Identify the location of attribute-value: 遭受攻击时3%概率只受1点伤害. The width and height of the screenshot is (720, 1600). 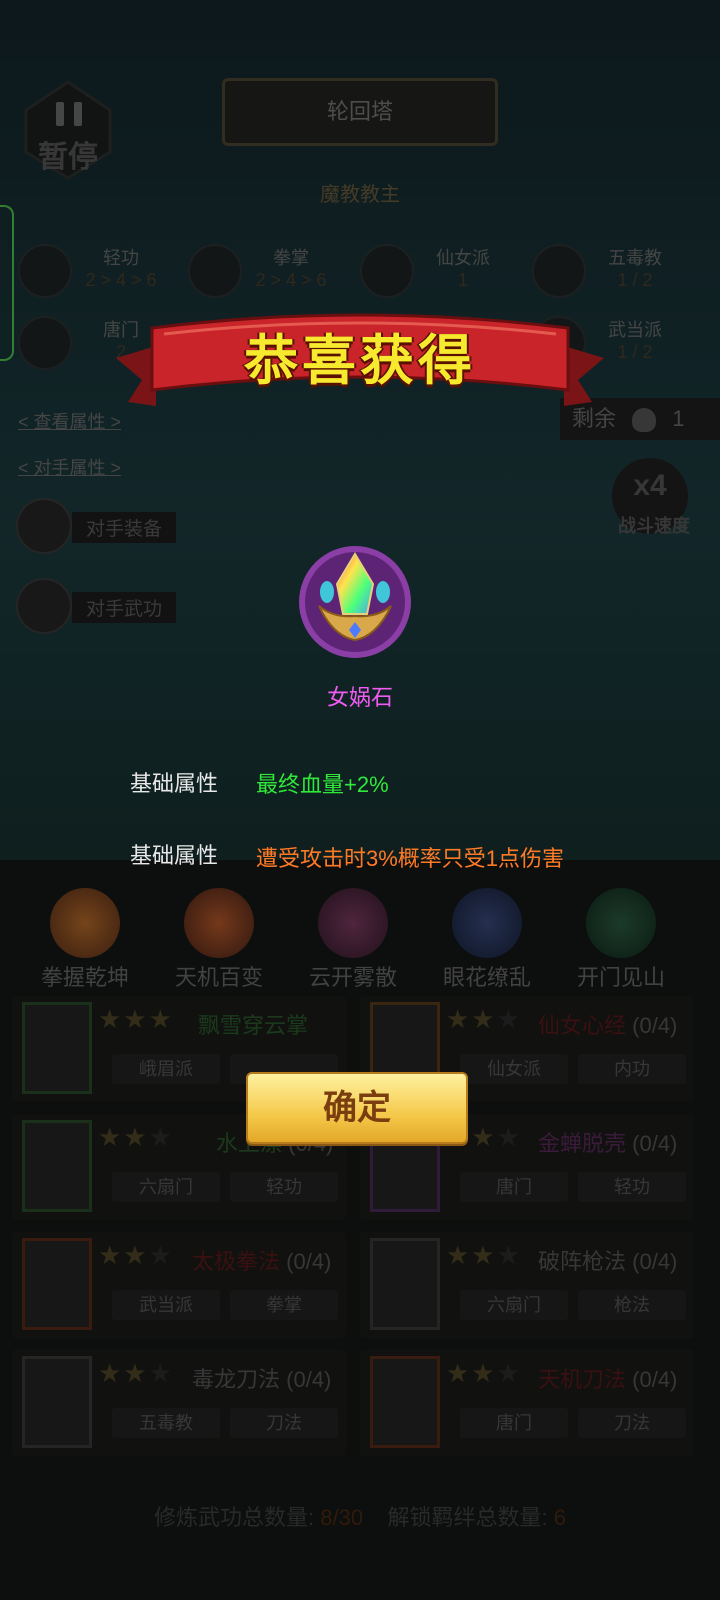
(410, 858).